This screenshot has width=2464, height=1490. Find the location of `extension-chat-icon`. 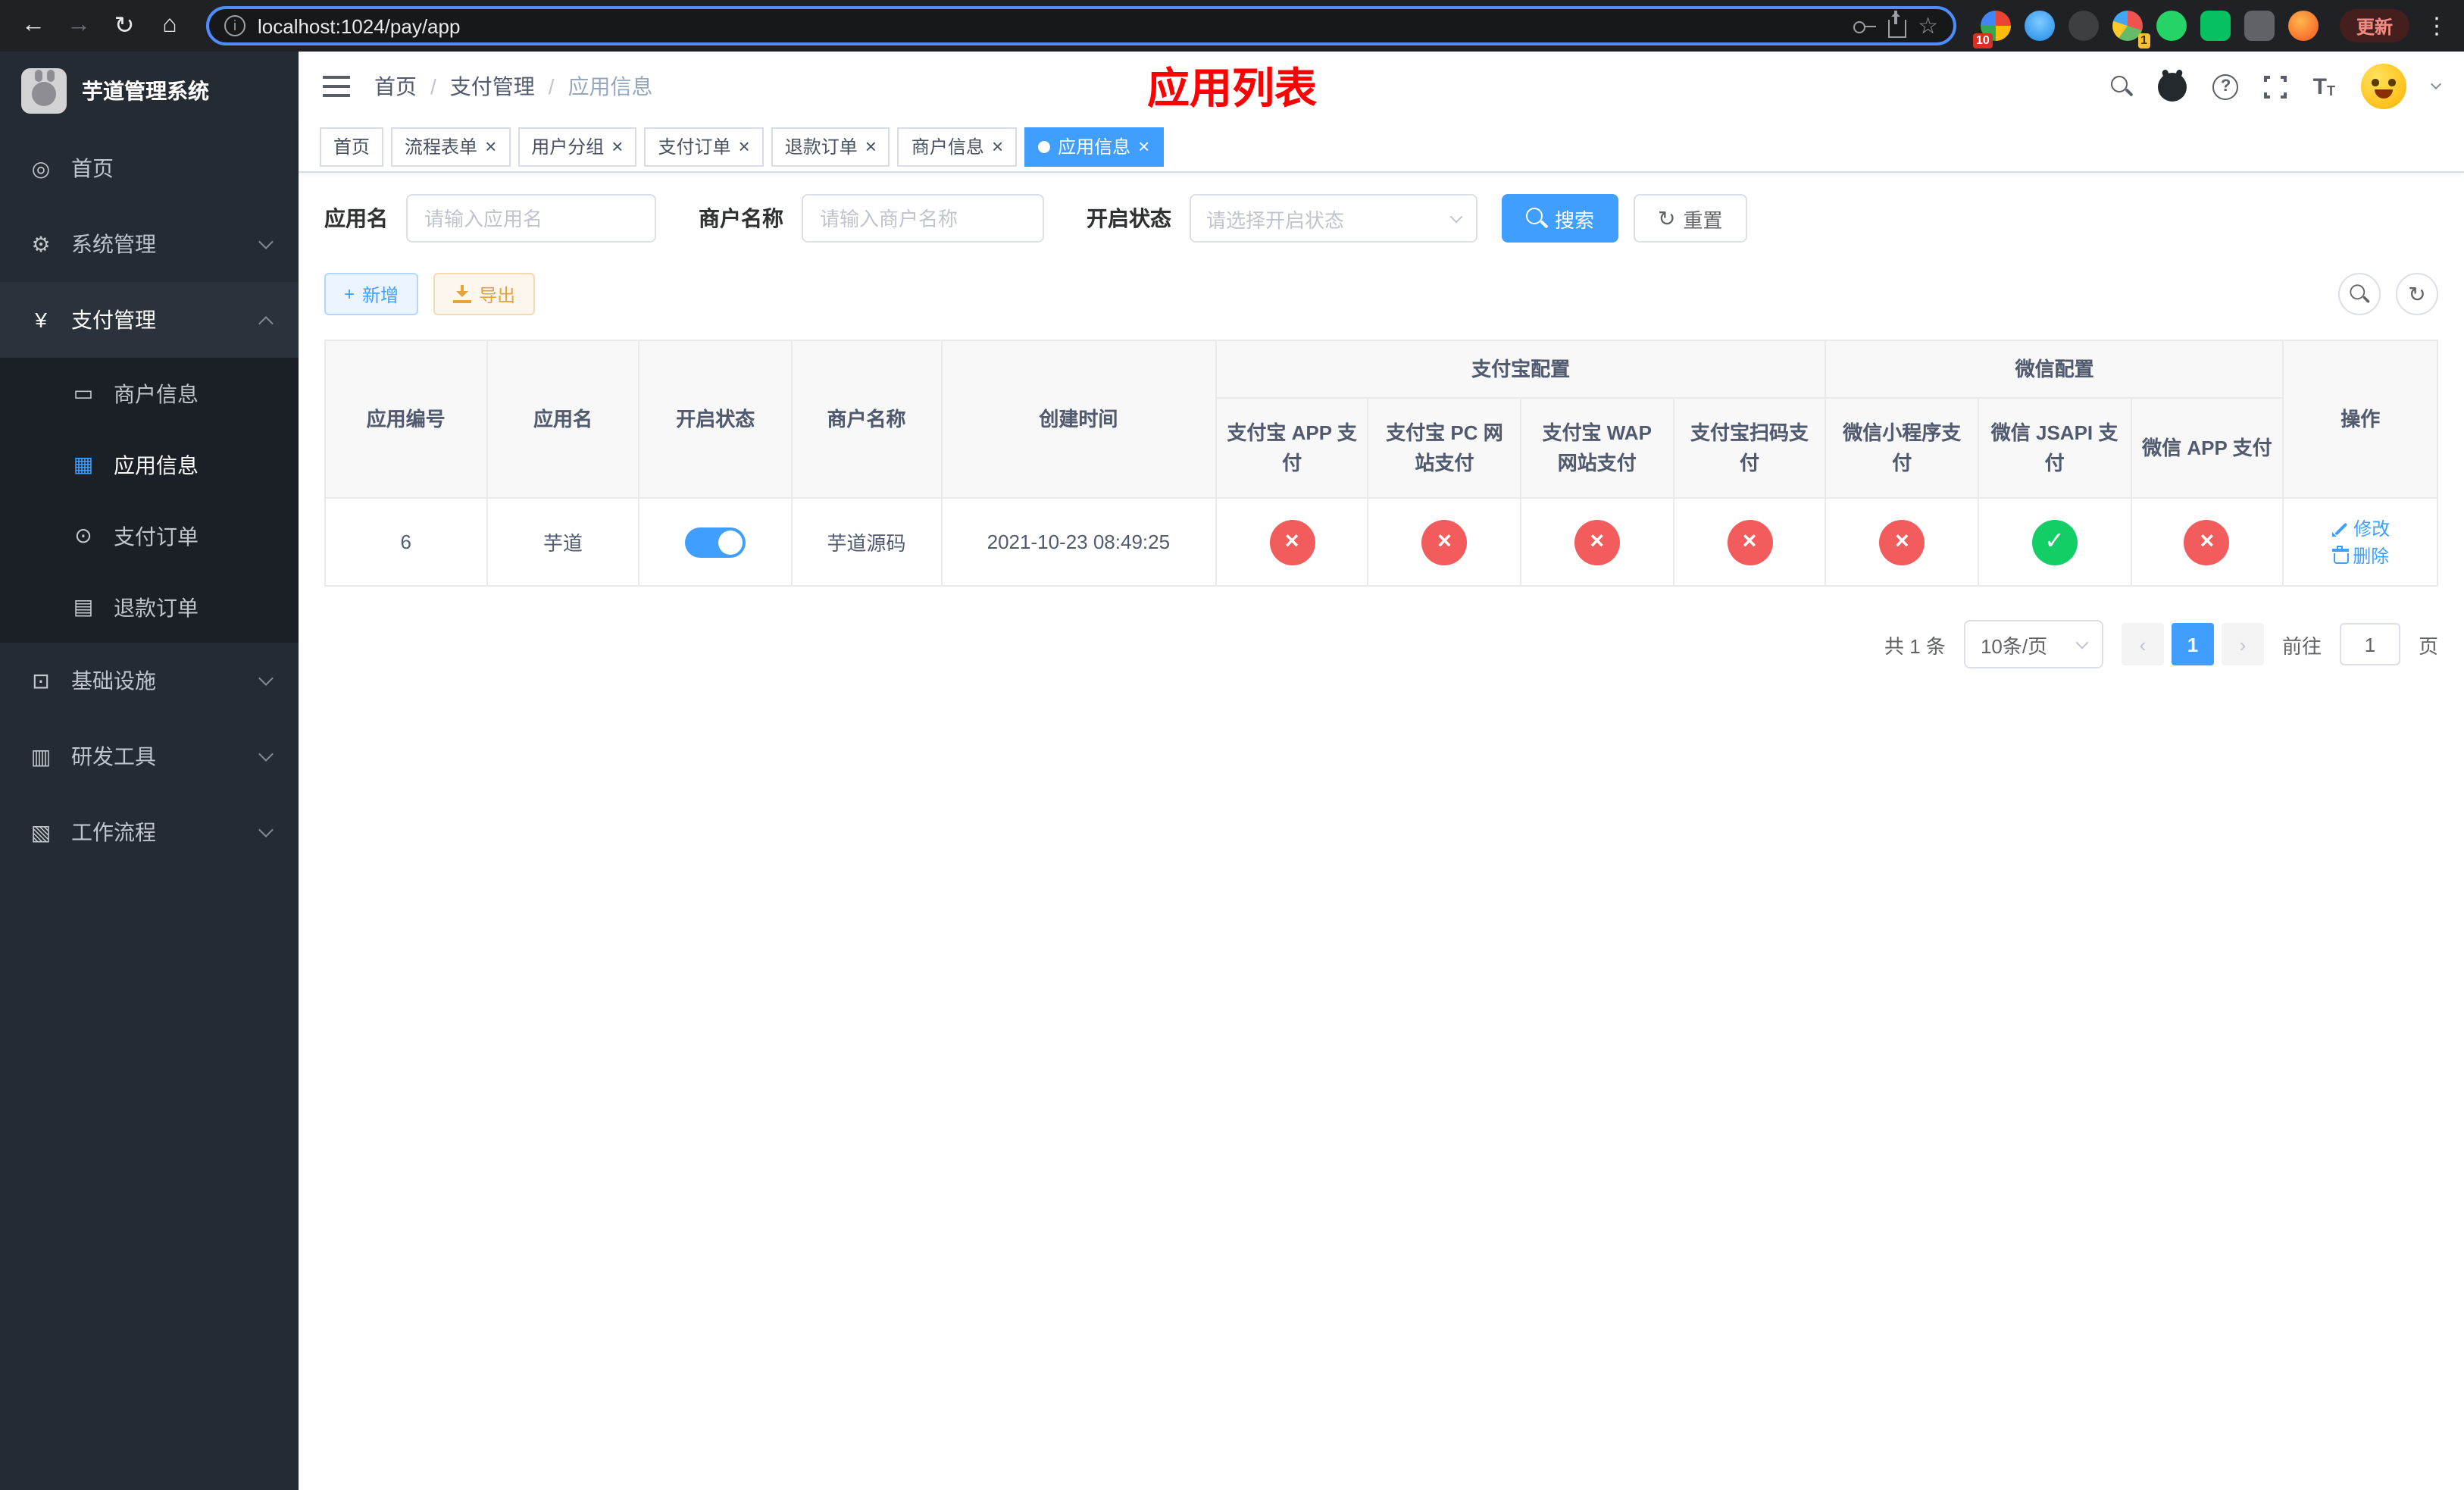

extension-chat-icon is located at coordinates (2215, 26).